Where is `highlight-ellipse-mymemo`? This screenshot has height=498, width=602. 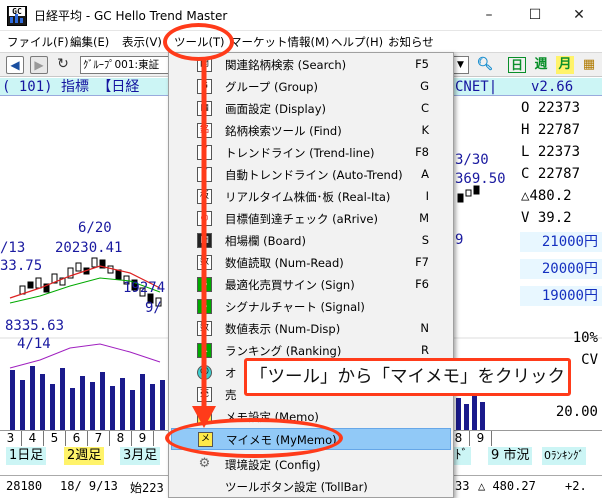 highlight-ellipse-mymemo is located at coordinates (254, 438).